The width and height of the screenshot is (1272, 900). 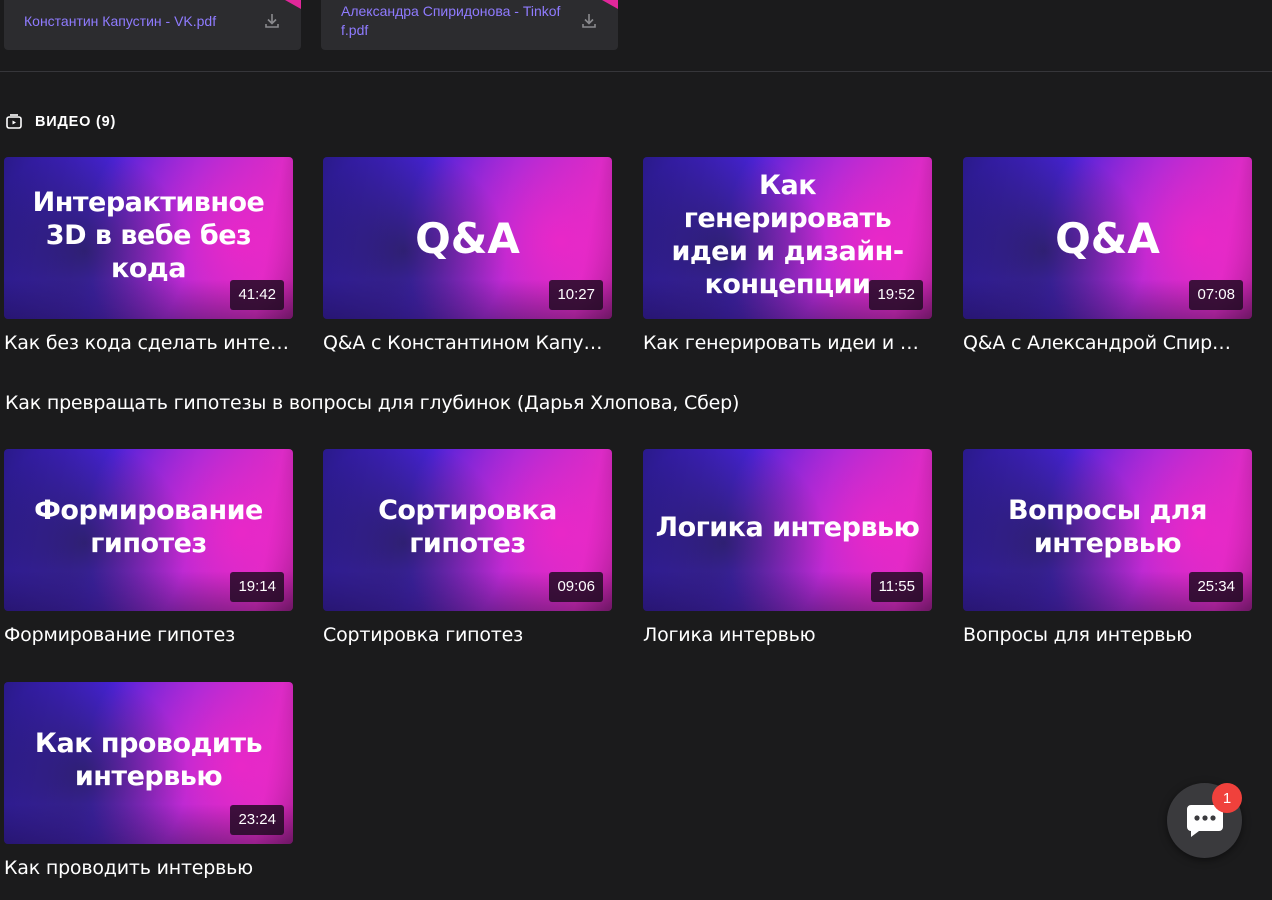 What do you see at coordinates (467, 530) in the screenshot?
I see `video-thumbnail: Сортировка гипотез 09:06` at bounding box center [467, 530].